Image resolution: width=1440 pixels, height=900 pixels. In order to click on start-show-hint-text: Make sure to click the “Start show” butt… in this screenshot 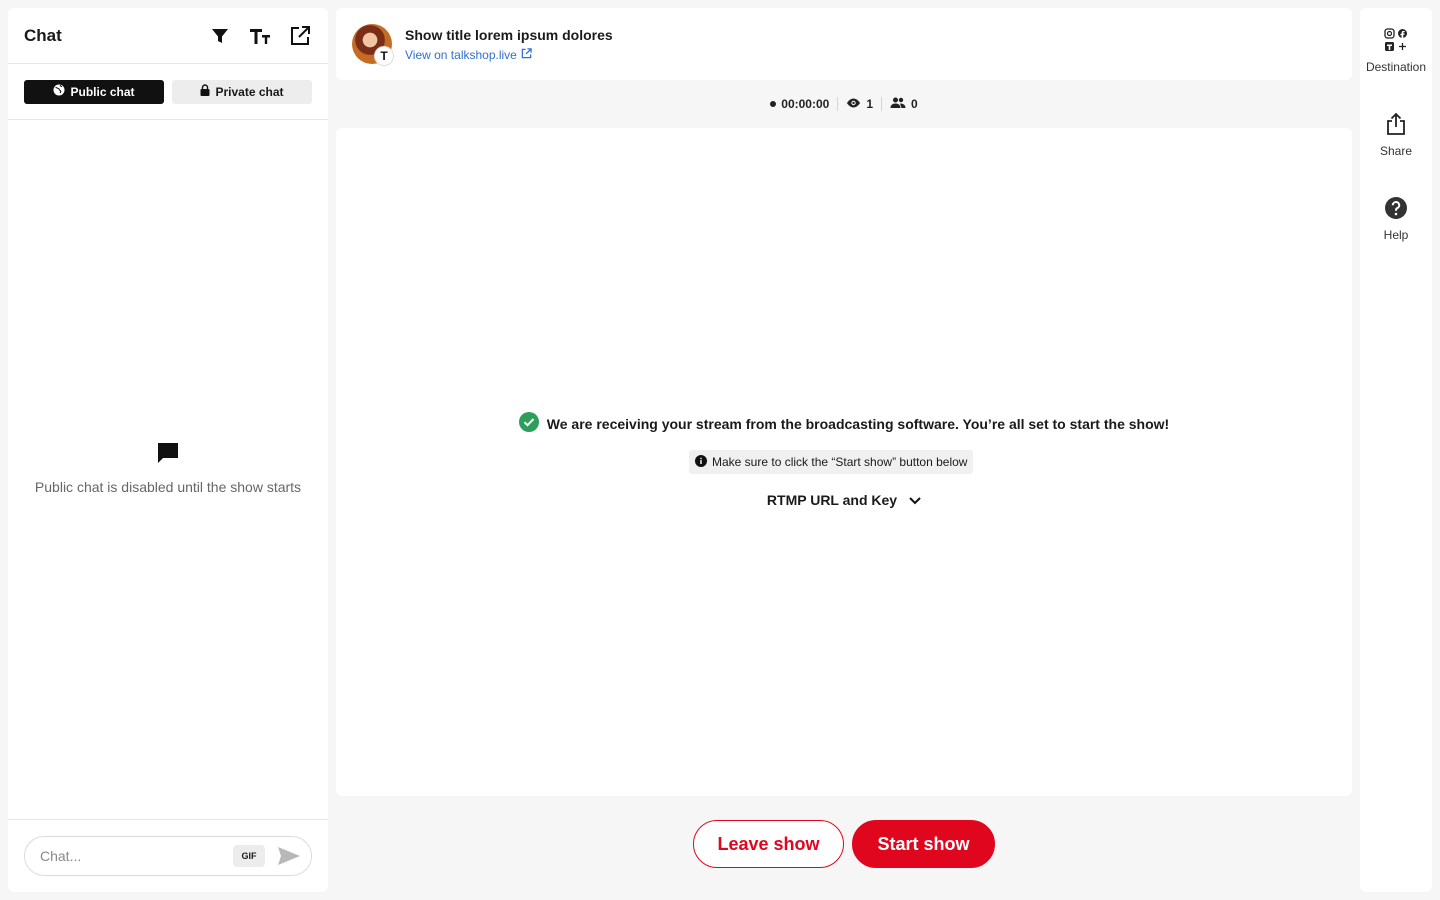, I will do `click(840, 462)`.